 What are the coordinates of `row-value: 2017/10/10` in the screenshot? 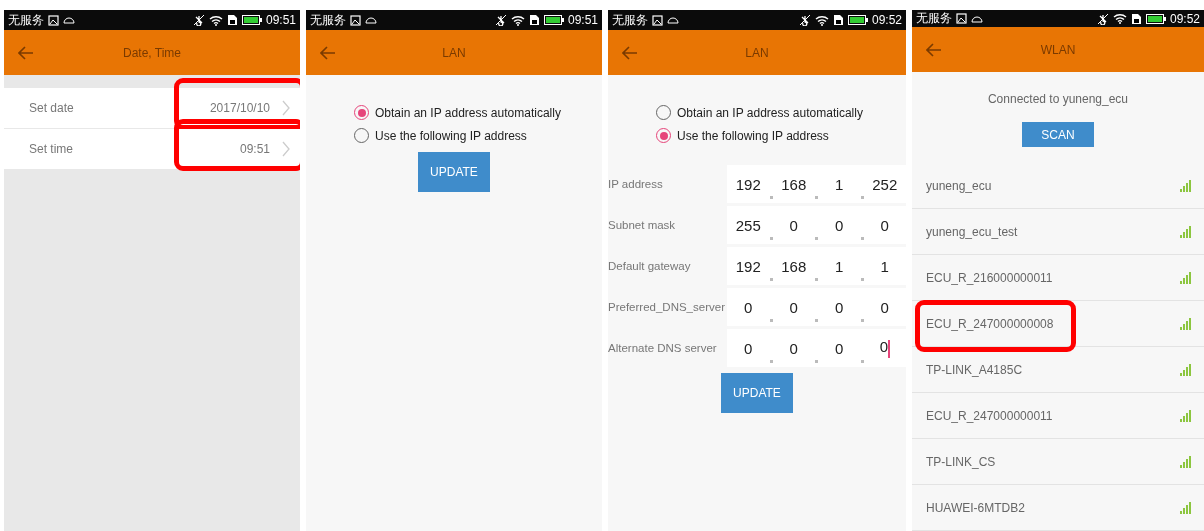 It's located at (239, 108).